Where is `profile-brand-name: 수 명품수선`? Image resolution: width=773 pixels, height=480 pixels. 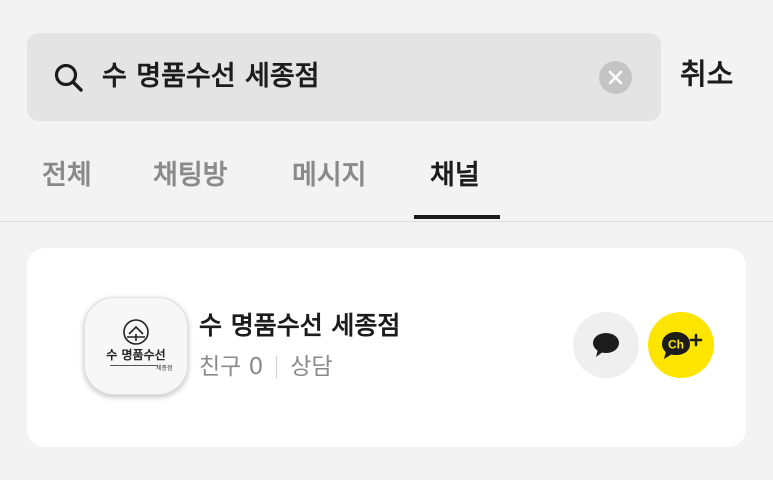
profile-brand-name: 수 명품수선 is located at coordinates (136, 355).